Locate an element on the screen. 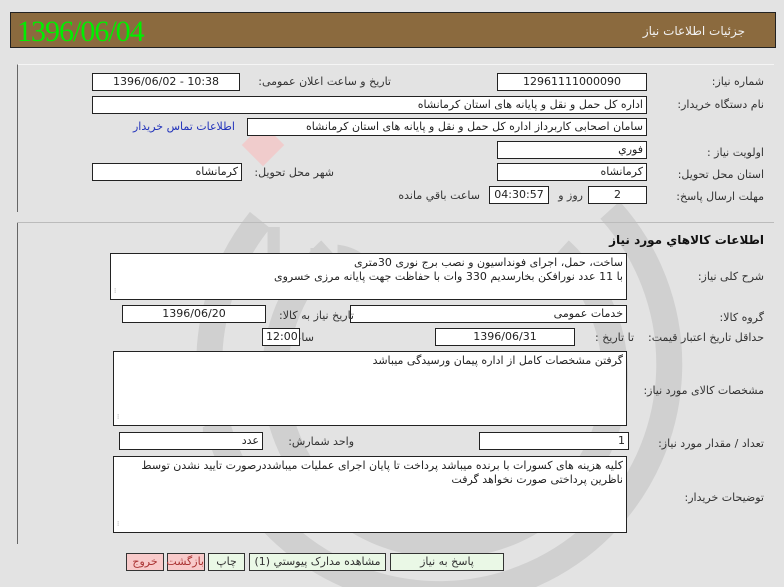 The width and height of the screenshot is (784, 587). qty-label: تعداد / مقدار مورد نياز: is located at coordinates (711, 443).